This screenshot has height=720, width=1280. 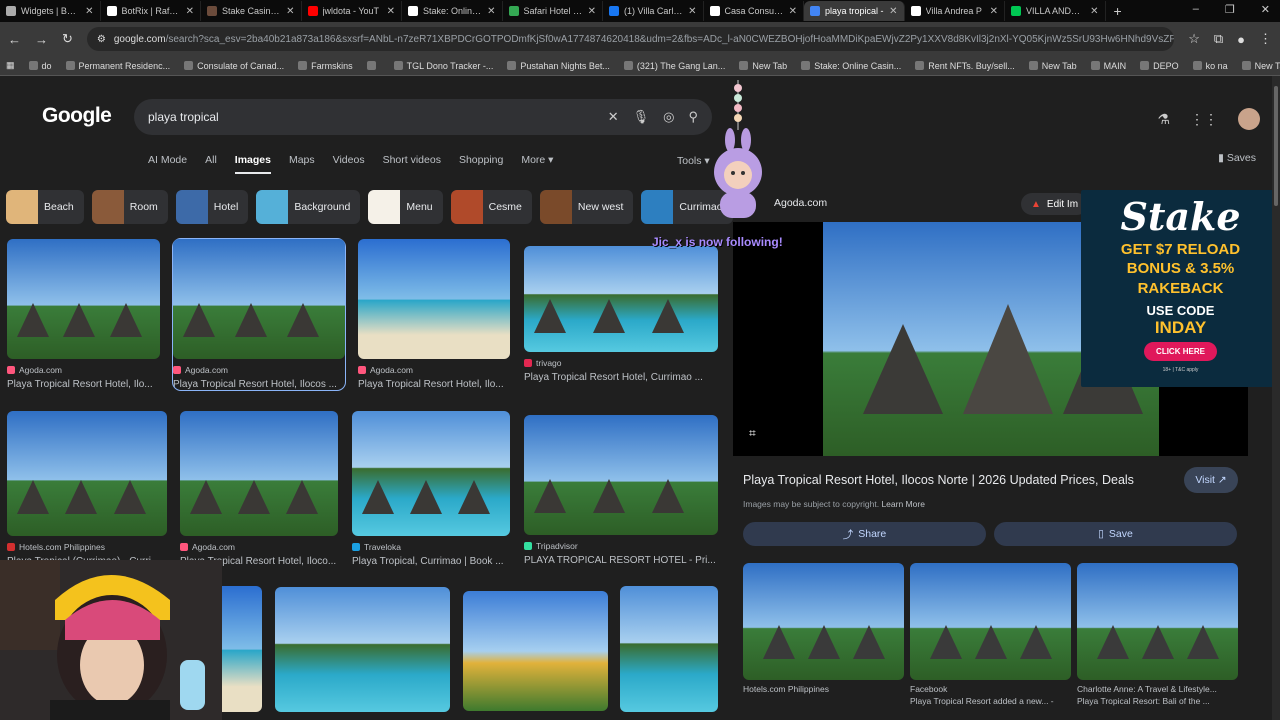 I want to click on bookmark-star-icon: ☆, so click(x=1194, y=39).